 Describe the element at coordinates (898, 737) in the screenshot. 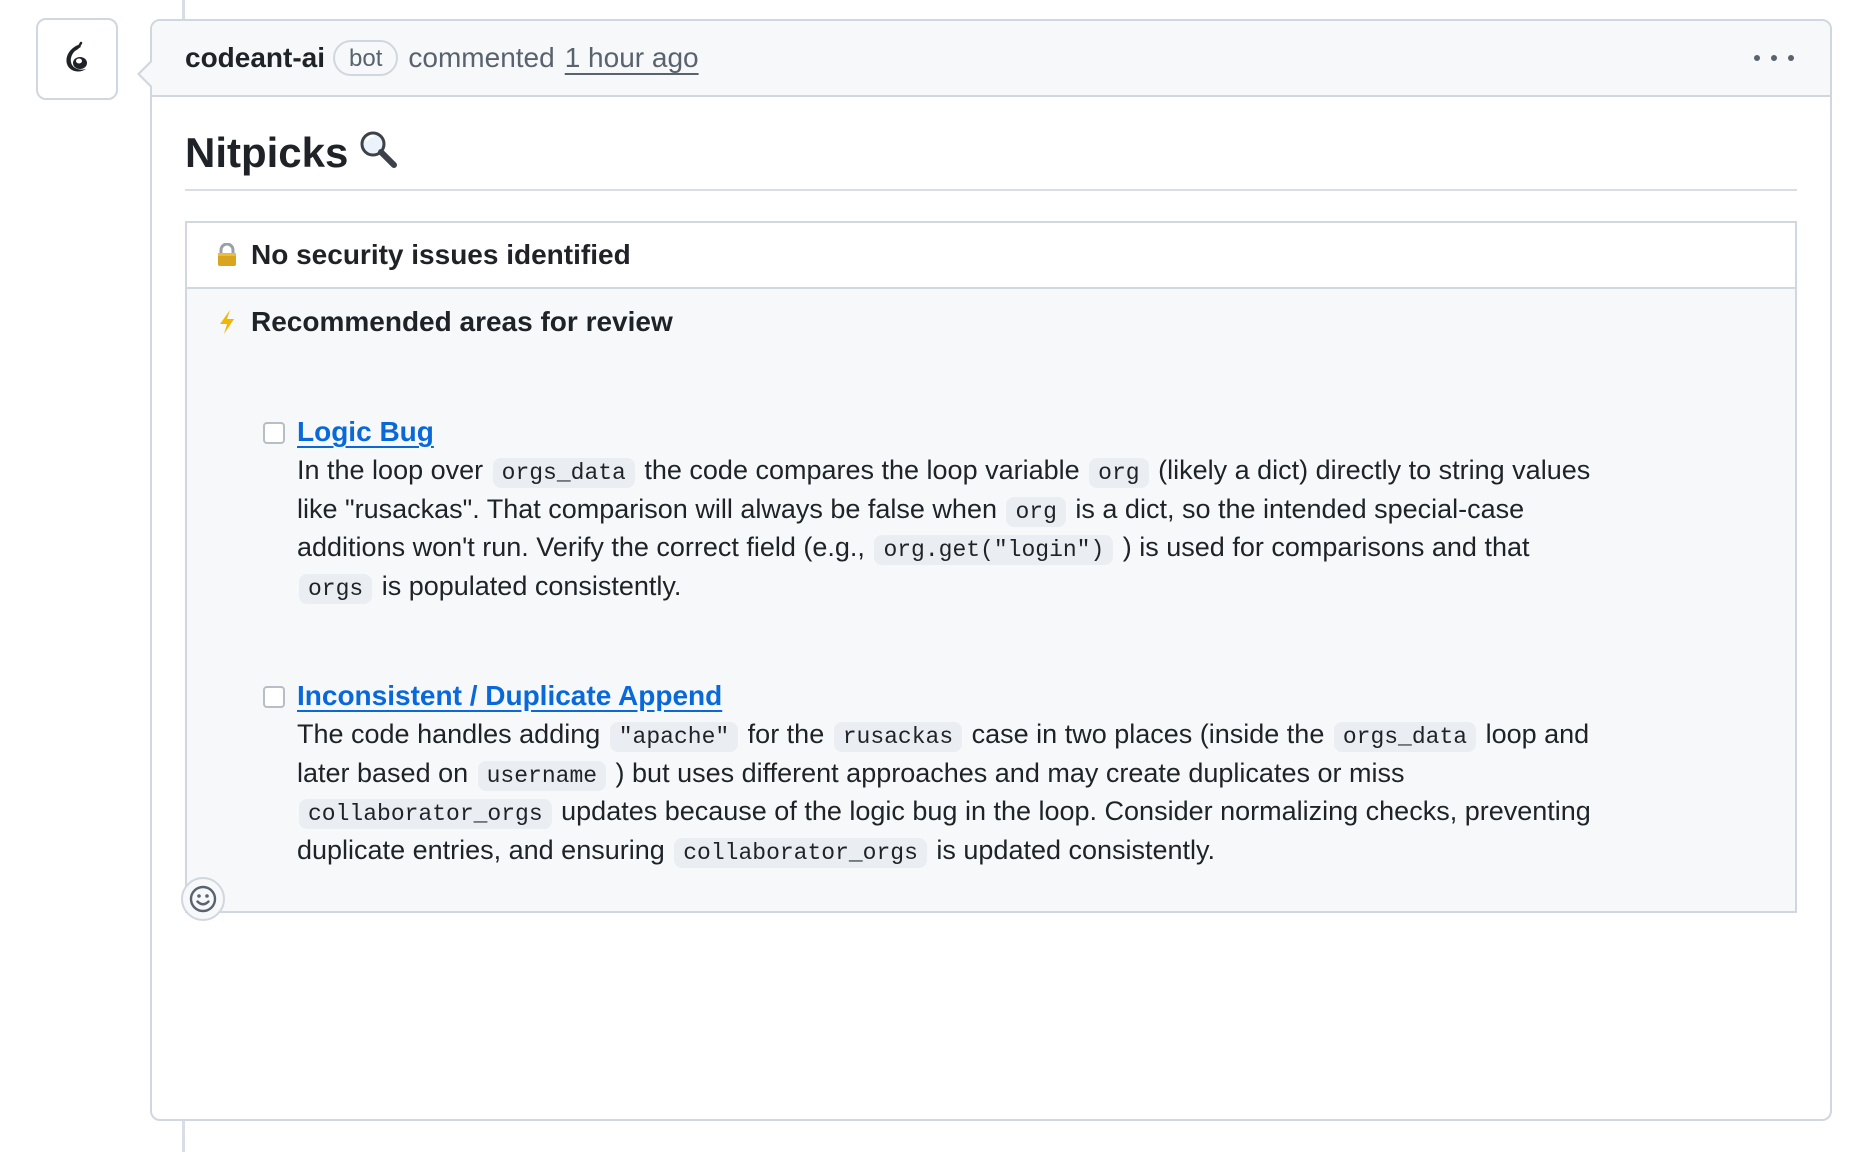

I see `inline-code: rusackas` at that location.